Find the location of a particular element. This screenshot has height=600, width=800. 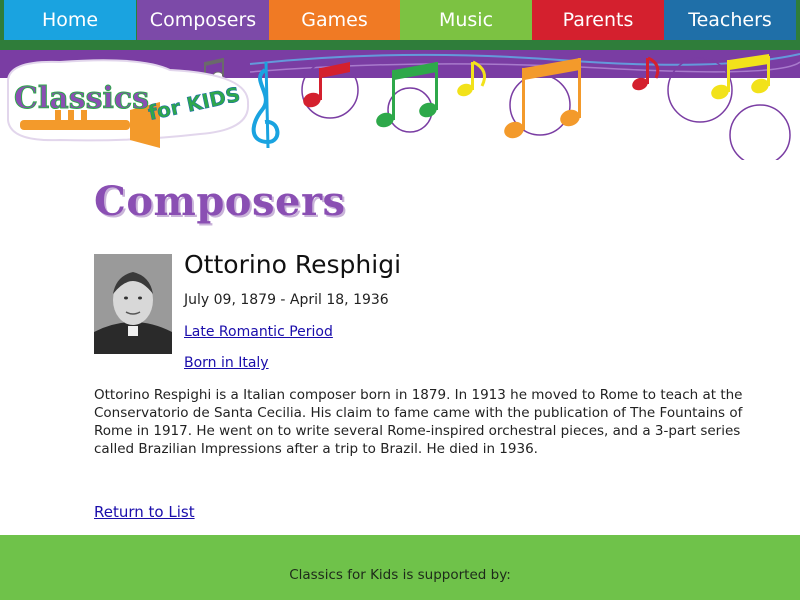

country-link: Born in Italy is located at coordinates (226, 363).